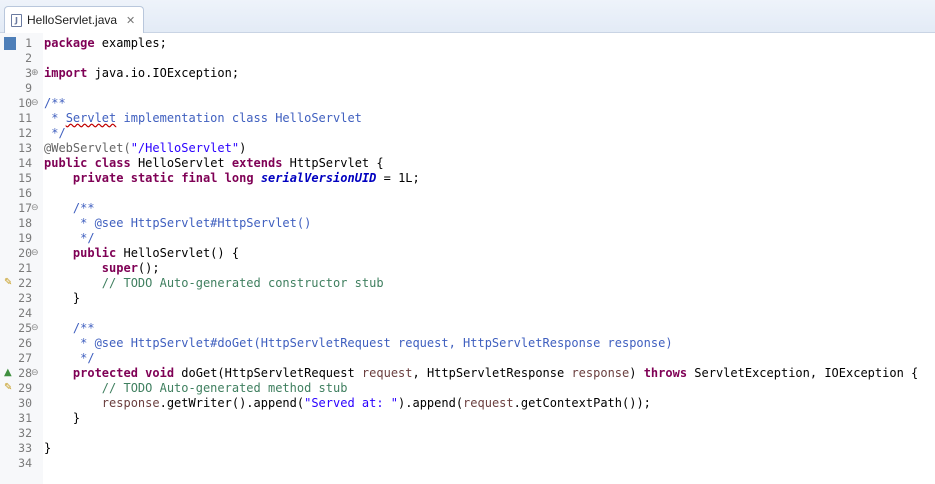 The image size is (935, 484). I want to click on line-number: 29, so click(25, 388).